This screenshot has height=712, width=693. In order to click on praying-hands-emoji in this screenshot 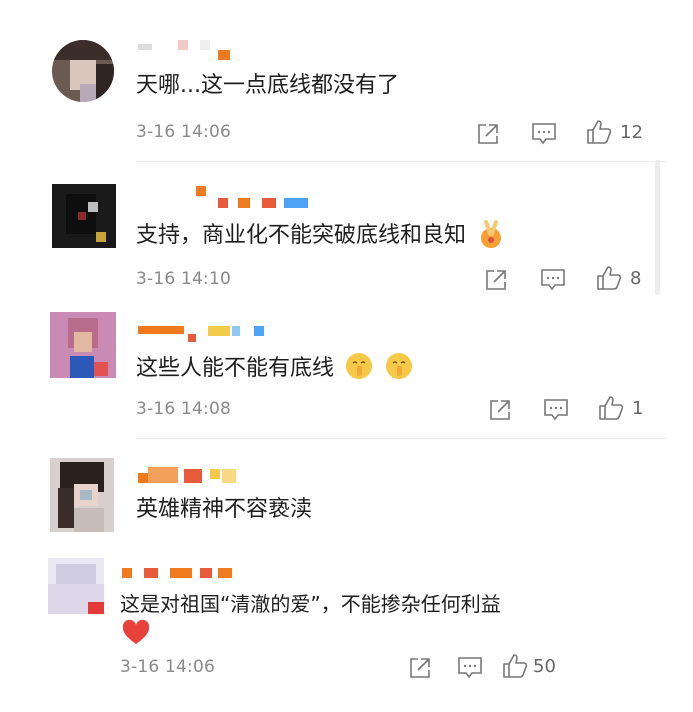, I will do `click(491, 233)`.